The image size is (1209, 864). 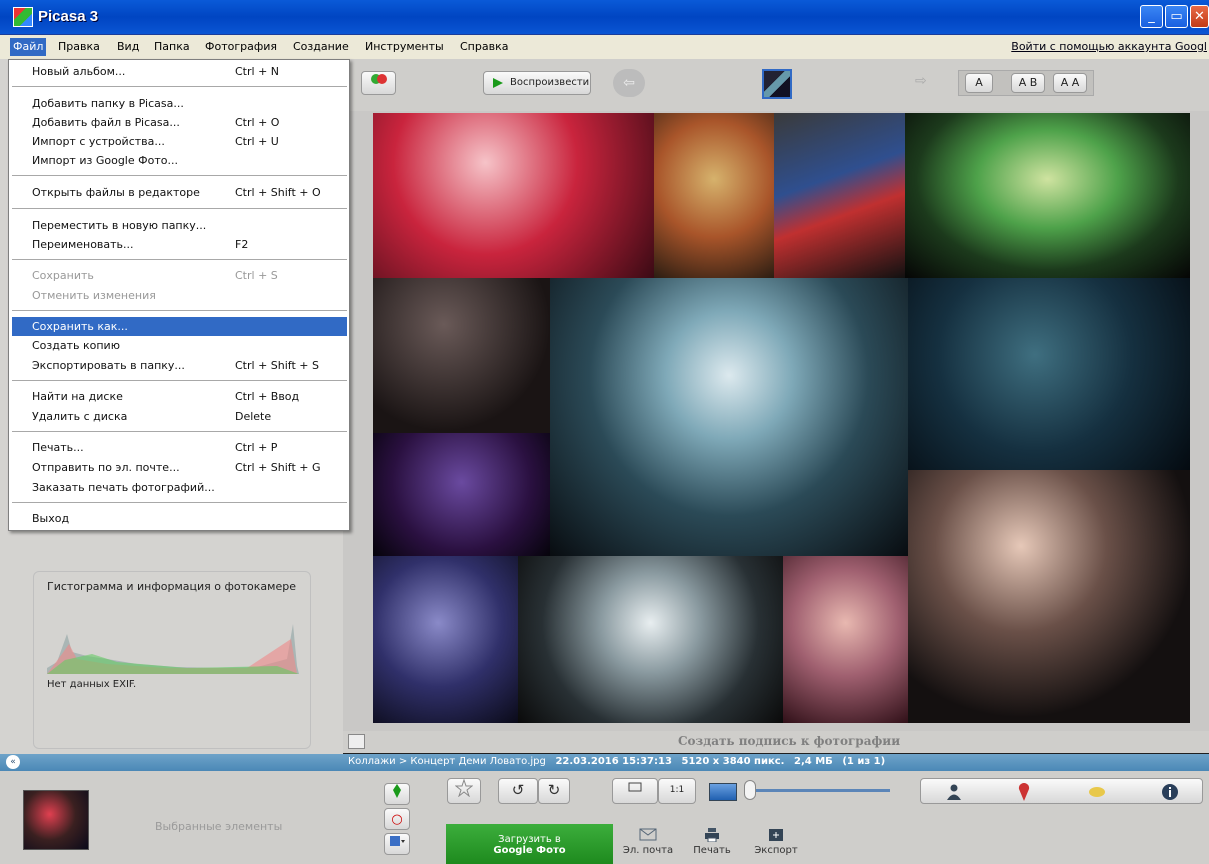 I want to click on menu-item-exit: Выход, so click(x=179, y=518).